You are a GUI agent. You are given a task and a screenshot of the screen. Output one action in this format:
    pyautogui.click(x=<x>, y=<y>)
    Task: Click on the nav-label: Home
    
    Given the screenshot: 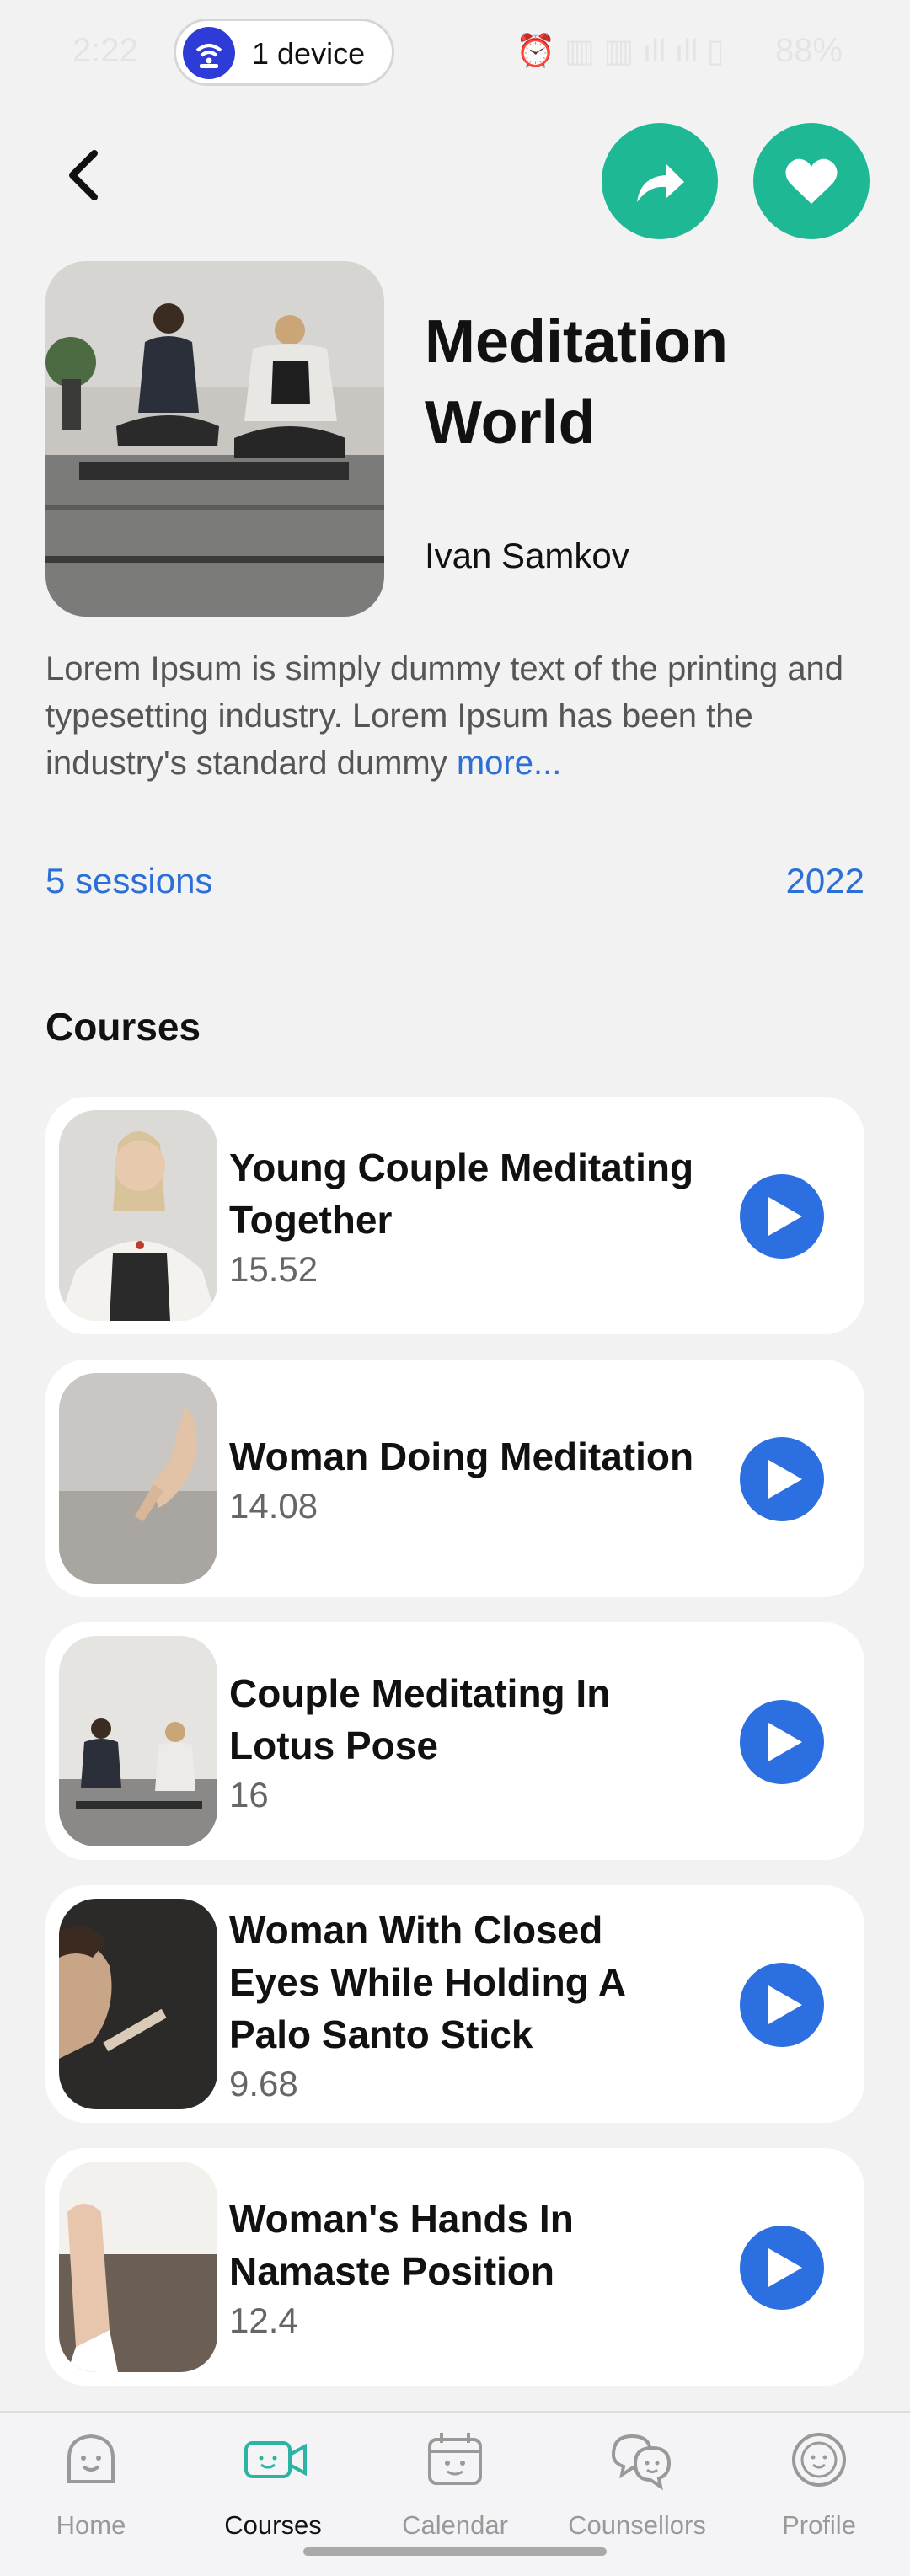 What is the action you would take?
    pyautogui.click(x=91, y=2525)
    